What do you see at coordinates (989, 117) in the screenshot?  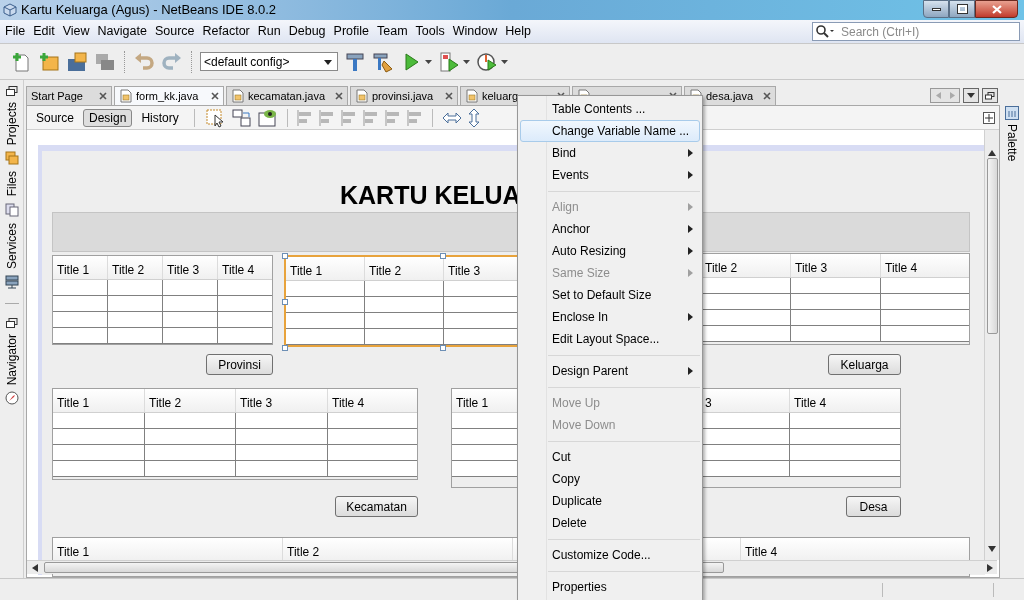 I see `expand-icon` at bounding box center [989, 117].